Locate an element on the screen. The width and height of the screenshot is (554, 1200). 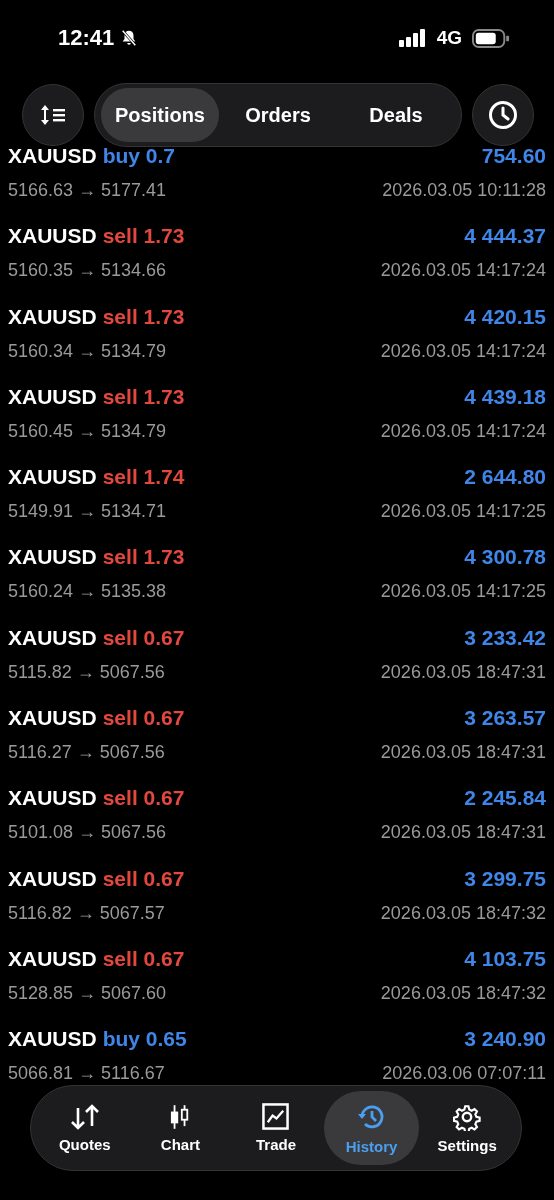
nav-item: Settings is located at coordinates (467, 1128).